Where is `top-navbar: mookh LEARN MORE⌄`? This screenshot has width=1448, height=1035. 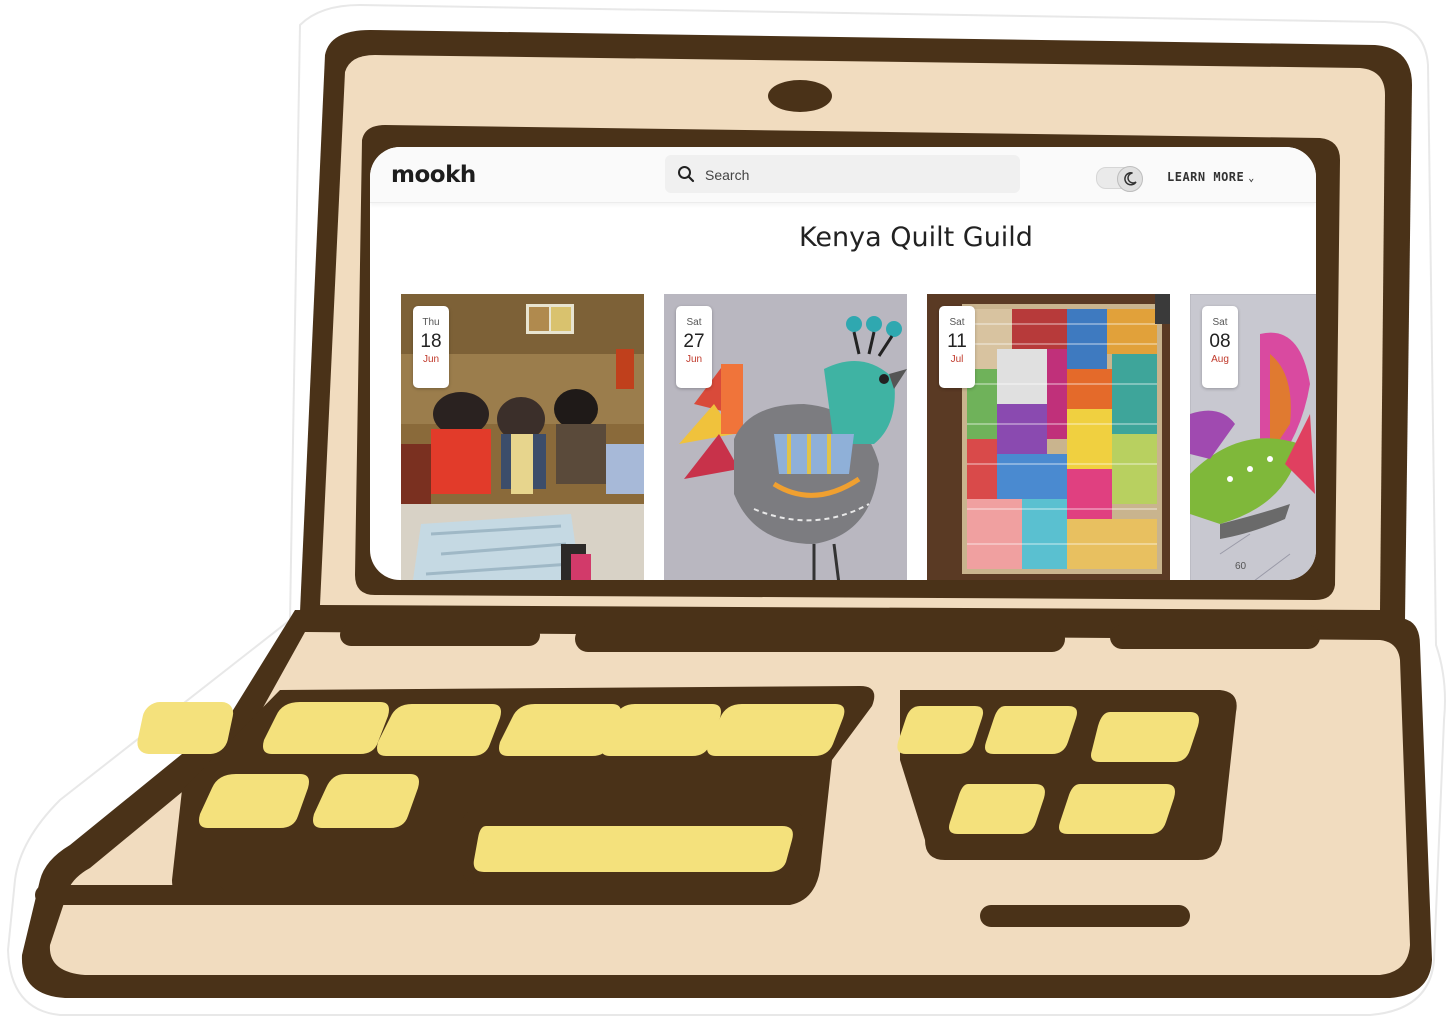 top-navbar: mookh LEARN MORE⌄ is located at coordinates (843, 175).